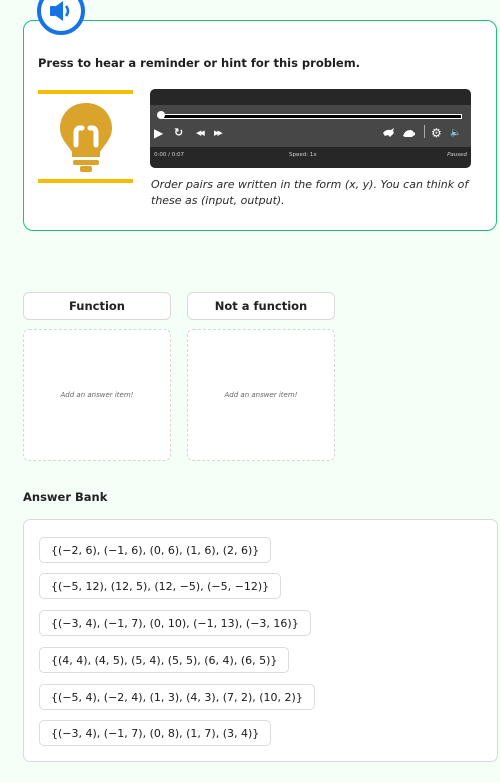  Describe the element at coordinates (261, 306) in the screenshot. I see `category-not-function-header: Not a function` at that location.